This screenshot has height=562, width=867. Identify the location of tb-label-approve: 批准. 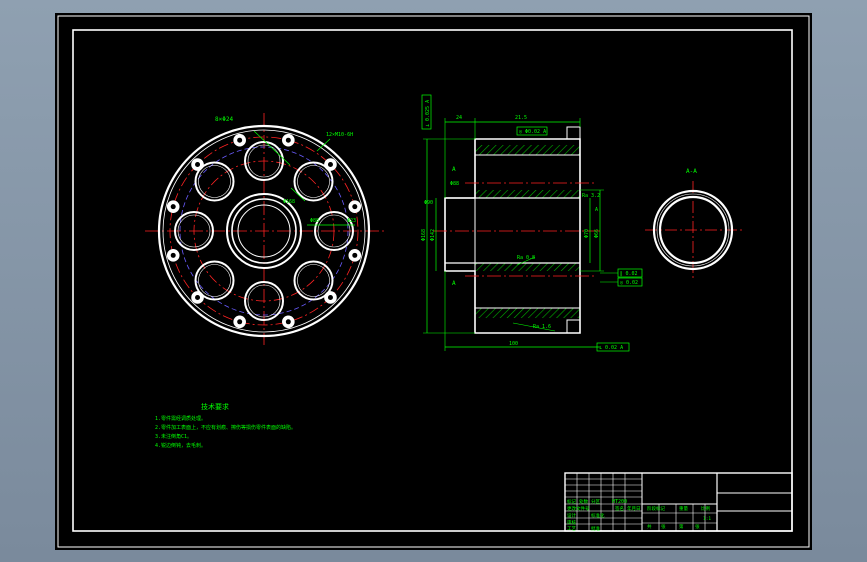
(595, 528).